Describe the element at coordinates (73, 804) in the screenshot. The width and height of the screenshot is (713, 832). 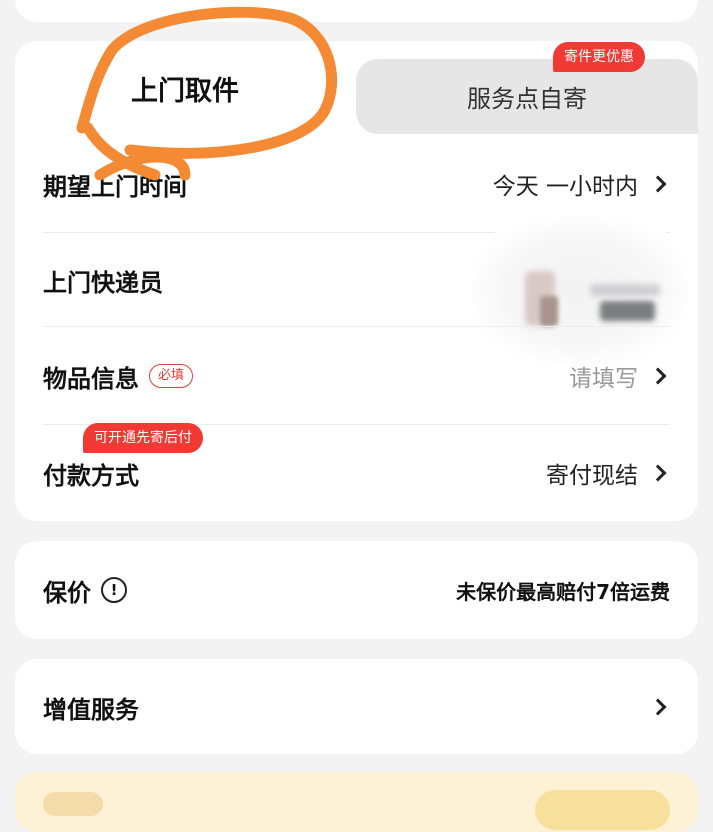
I see `promo-tag` at that location.